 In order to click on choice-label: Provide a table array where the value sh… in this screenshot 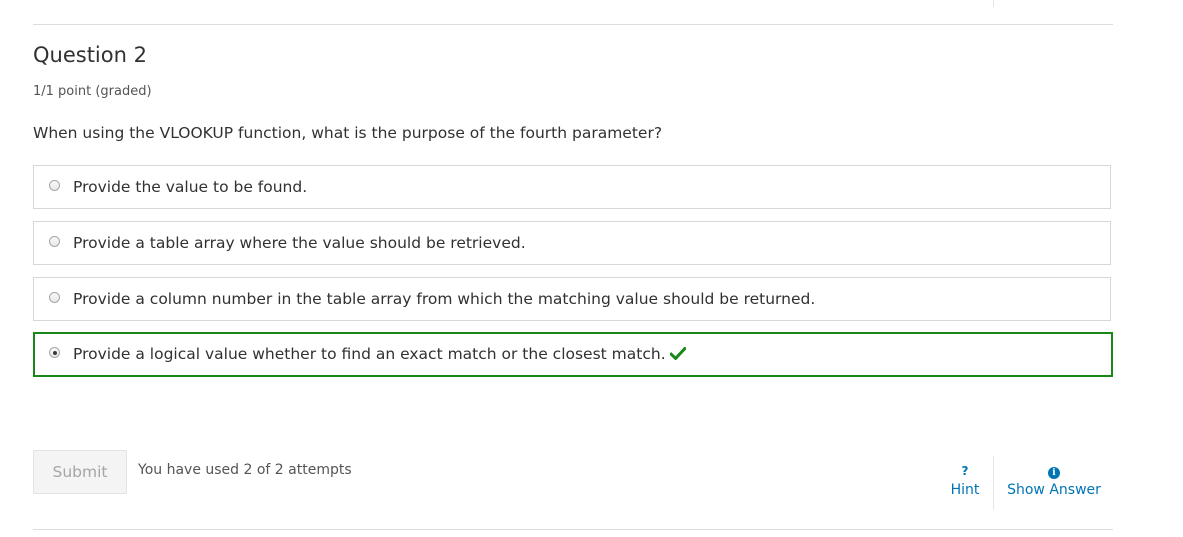, I will do `click(299, 243)`.